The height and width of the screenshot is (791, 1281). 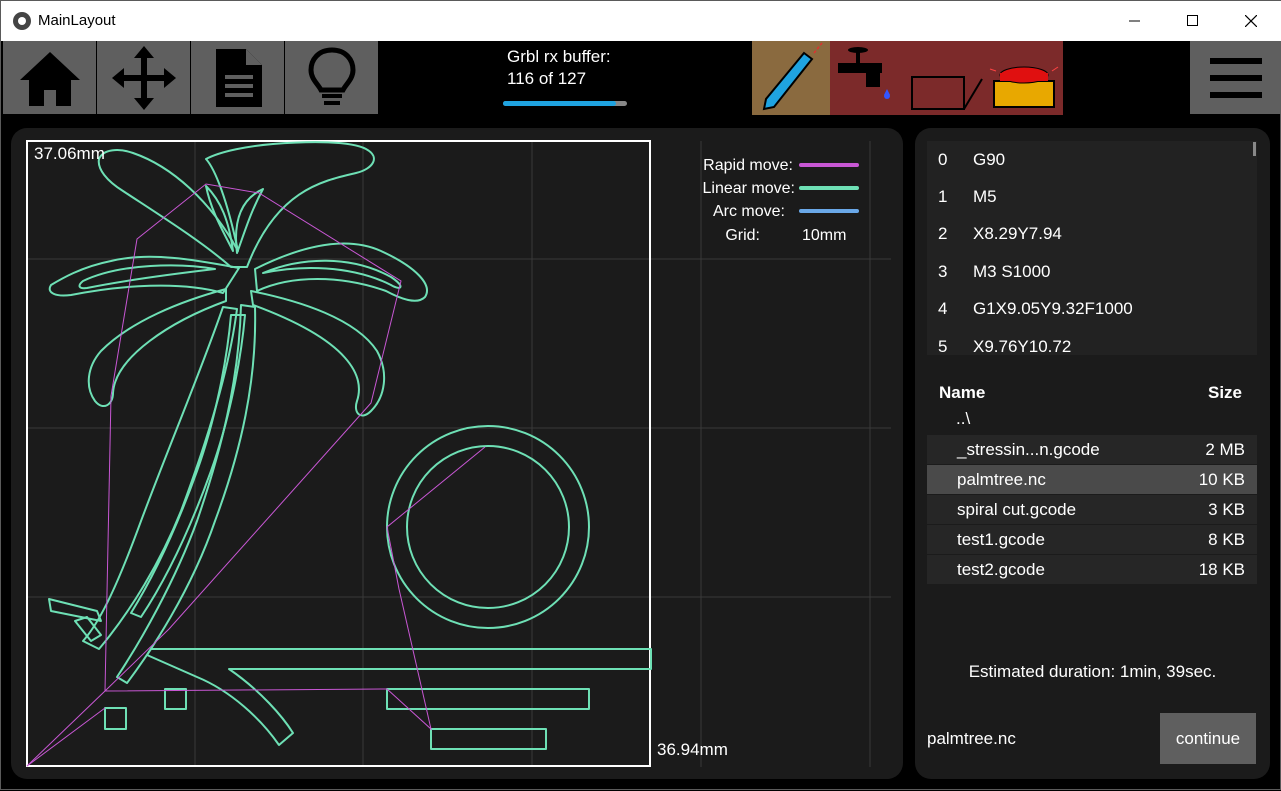 What do you see at coordinates (1225, 393) in the screenshot?
I see `file-header-size: Size` at bounding box center [1225, 393].